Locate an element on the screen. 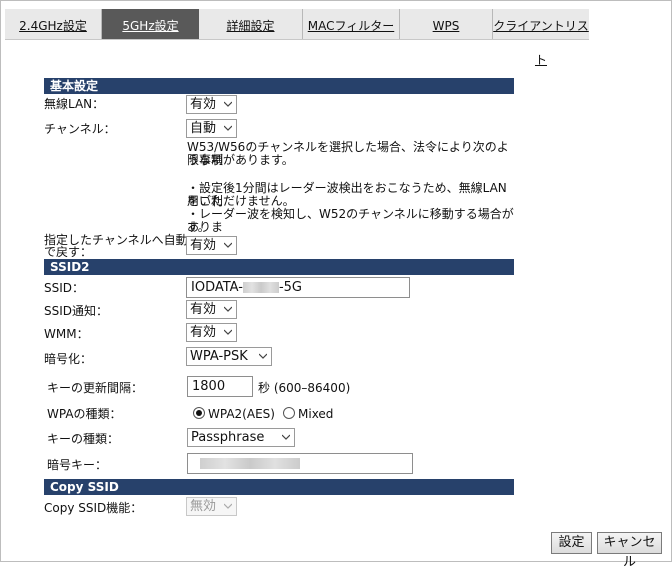 The image size is (672, 573). channel-label: チャンネル： is located at coordinates (80, 129).